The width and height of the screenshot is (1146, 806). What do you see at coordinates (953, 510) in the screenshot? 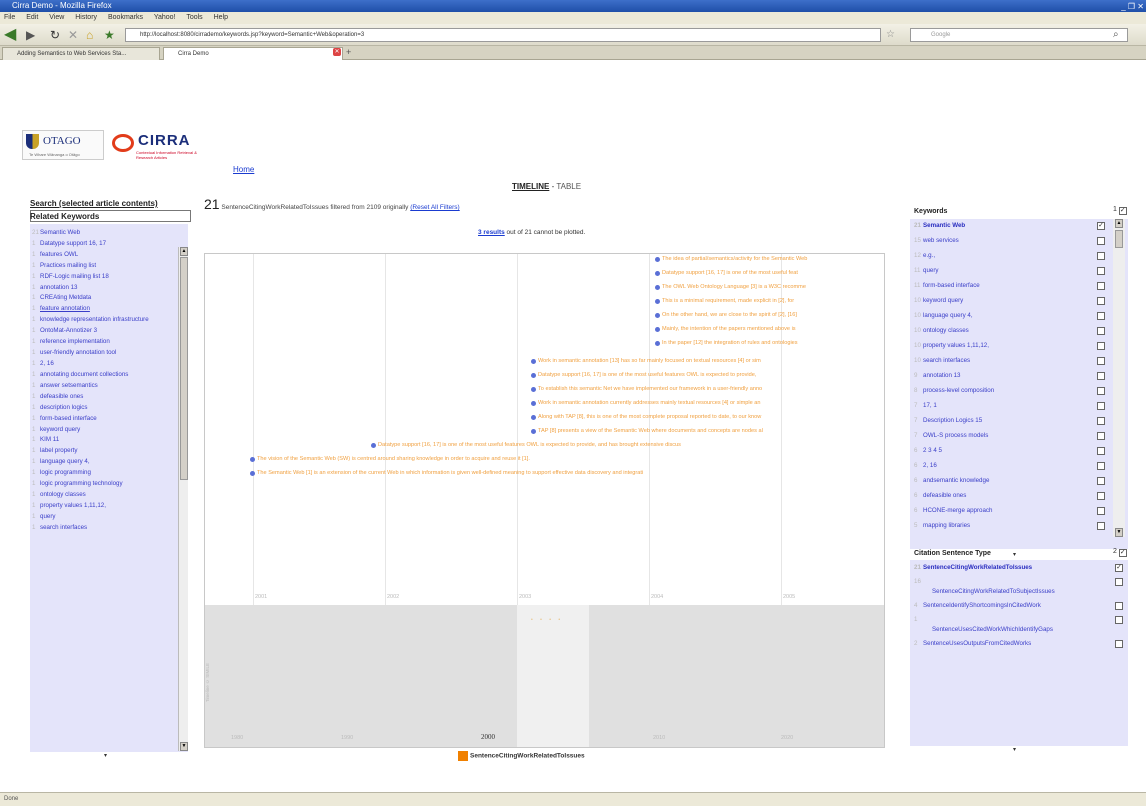
I see `list-item: 6 HCONE-merge approach` at bounding box center [953, 510].